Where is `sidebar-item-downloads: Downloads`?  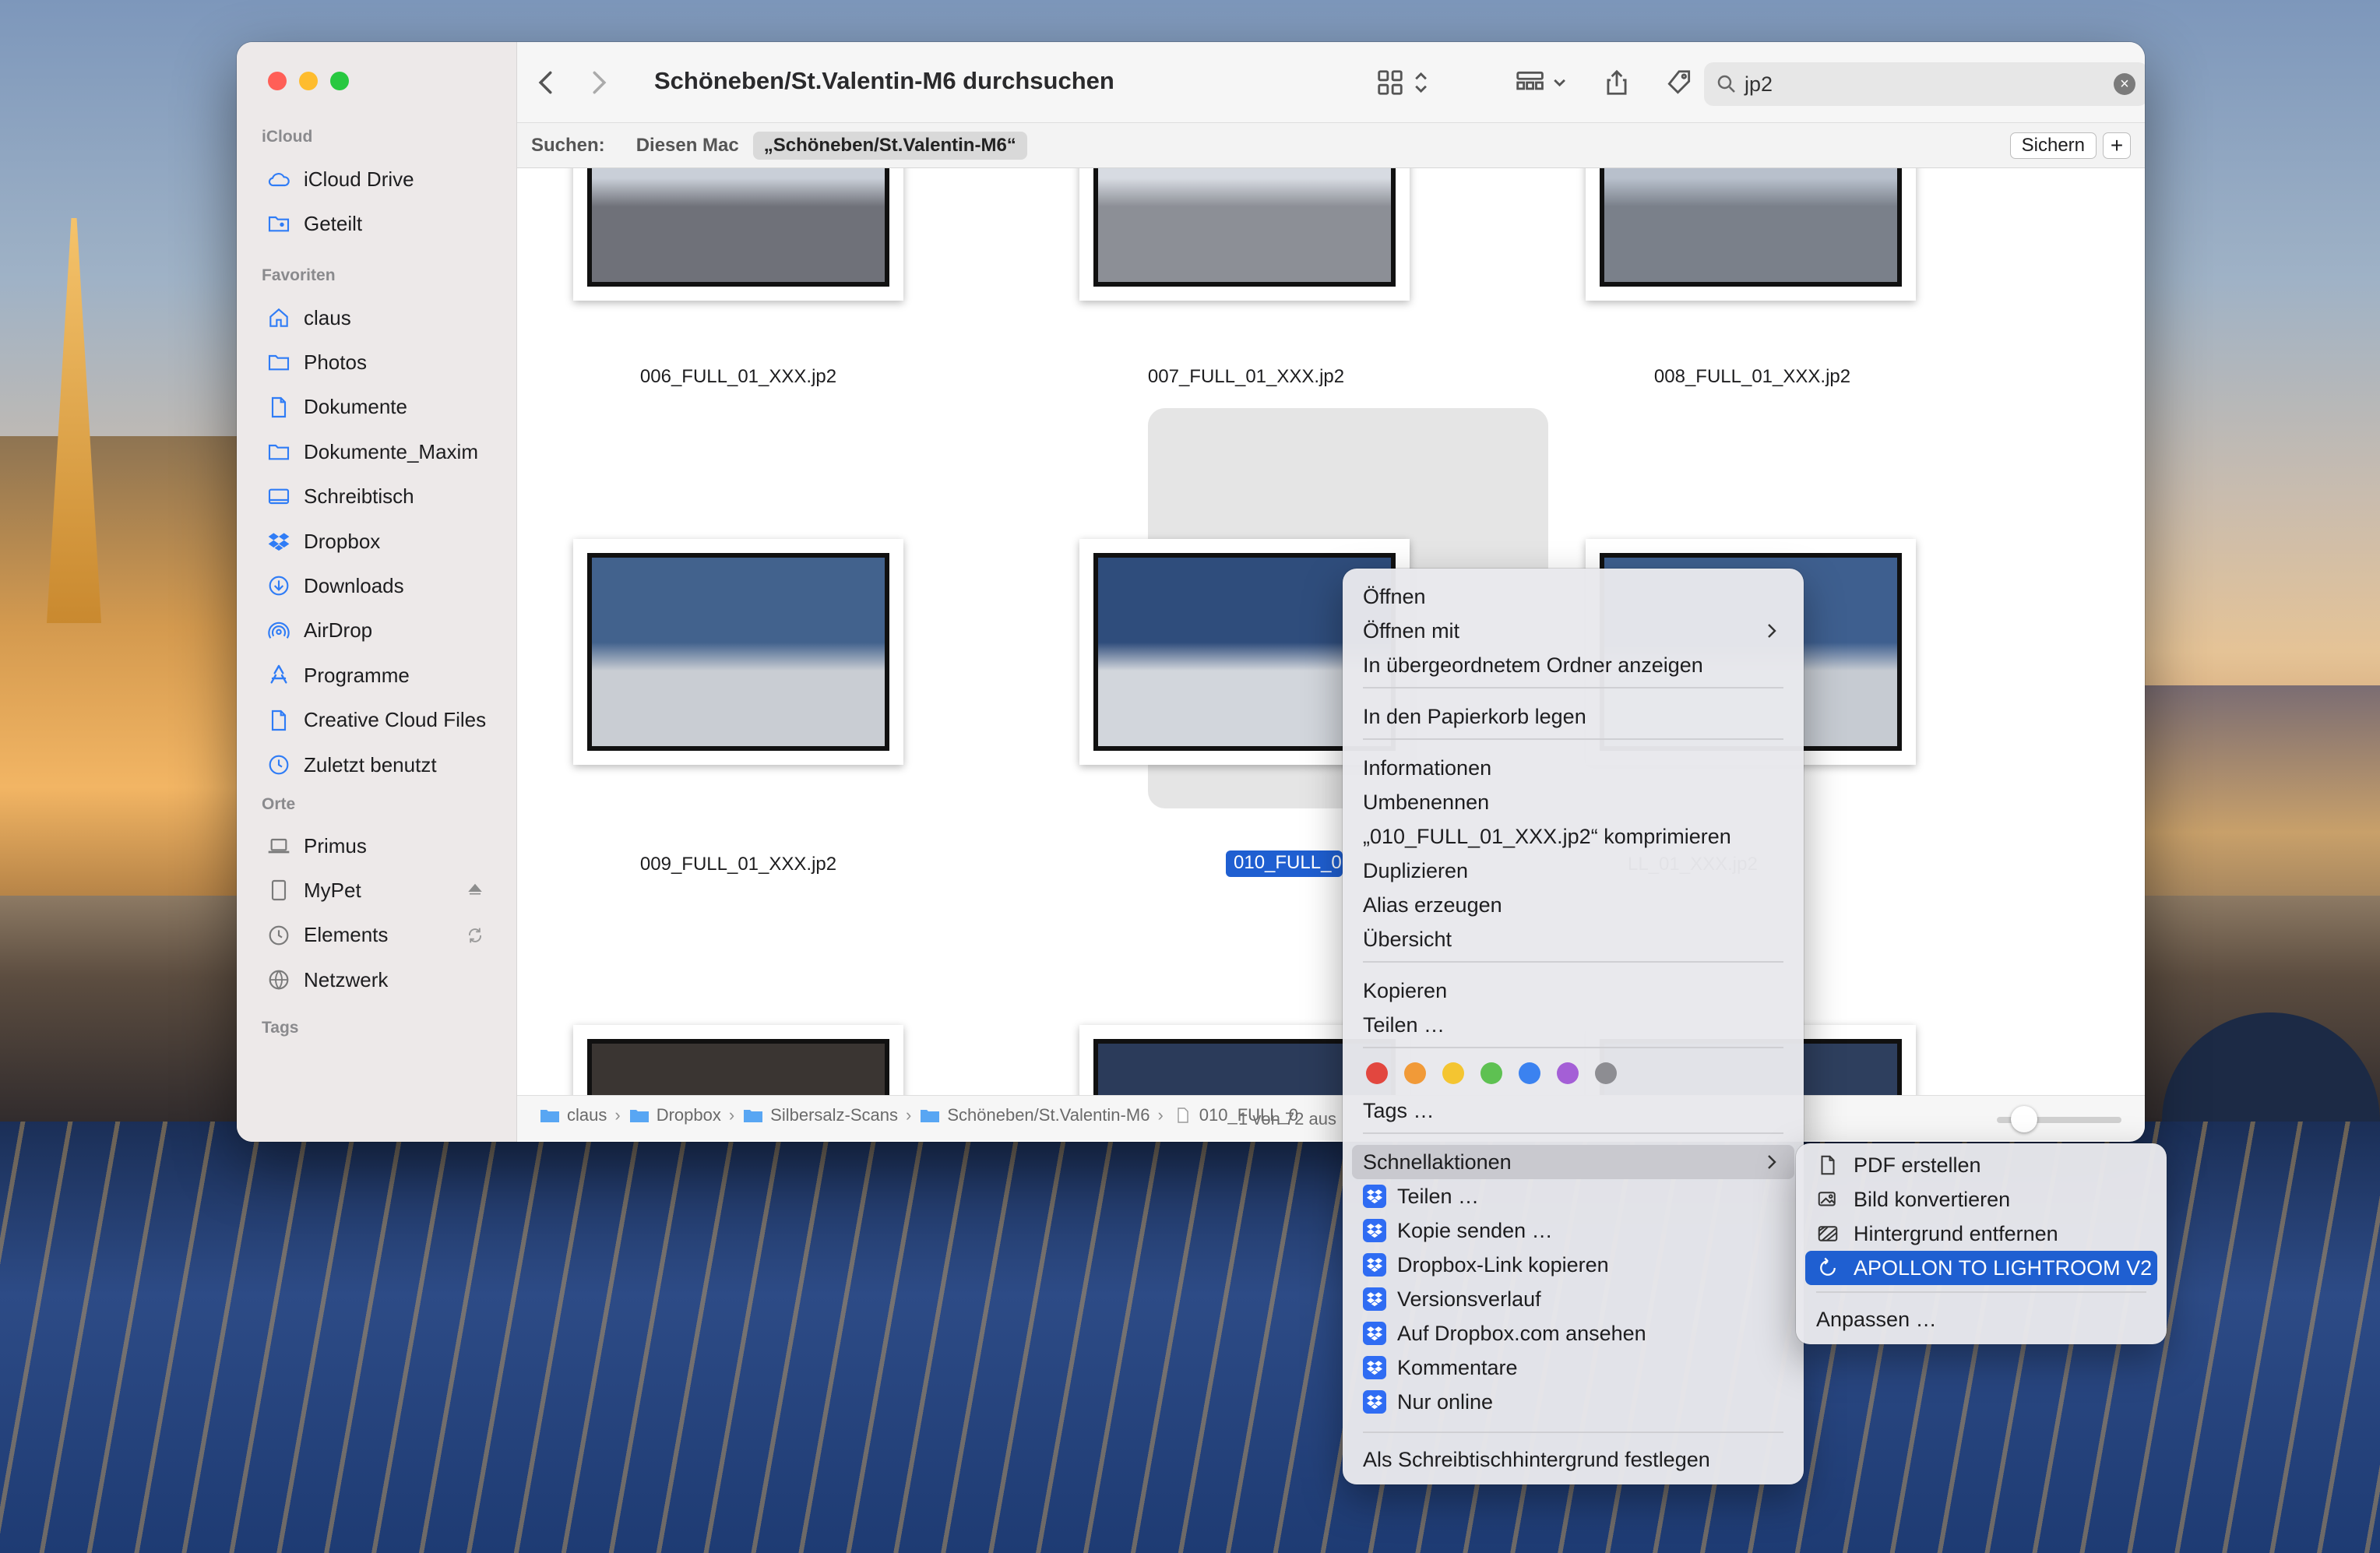
sidebar-item-downloads: Downloads is located at coordinates (377, 585).